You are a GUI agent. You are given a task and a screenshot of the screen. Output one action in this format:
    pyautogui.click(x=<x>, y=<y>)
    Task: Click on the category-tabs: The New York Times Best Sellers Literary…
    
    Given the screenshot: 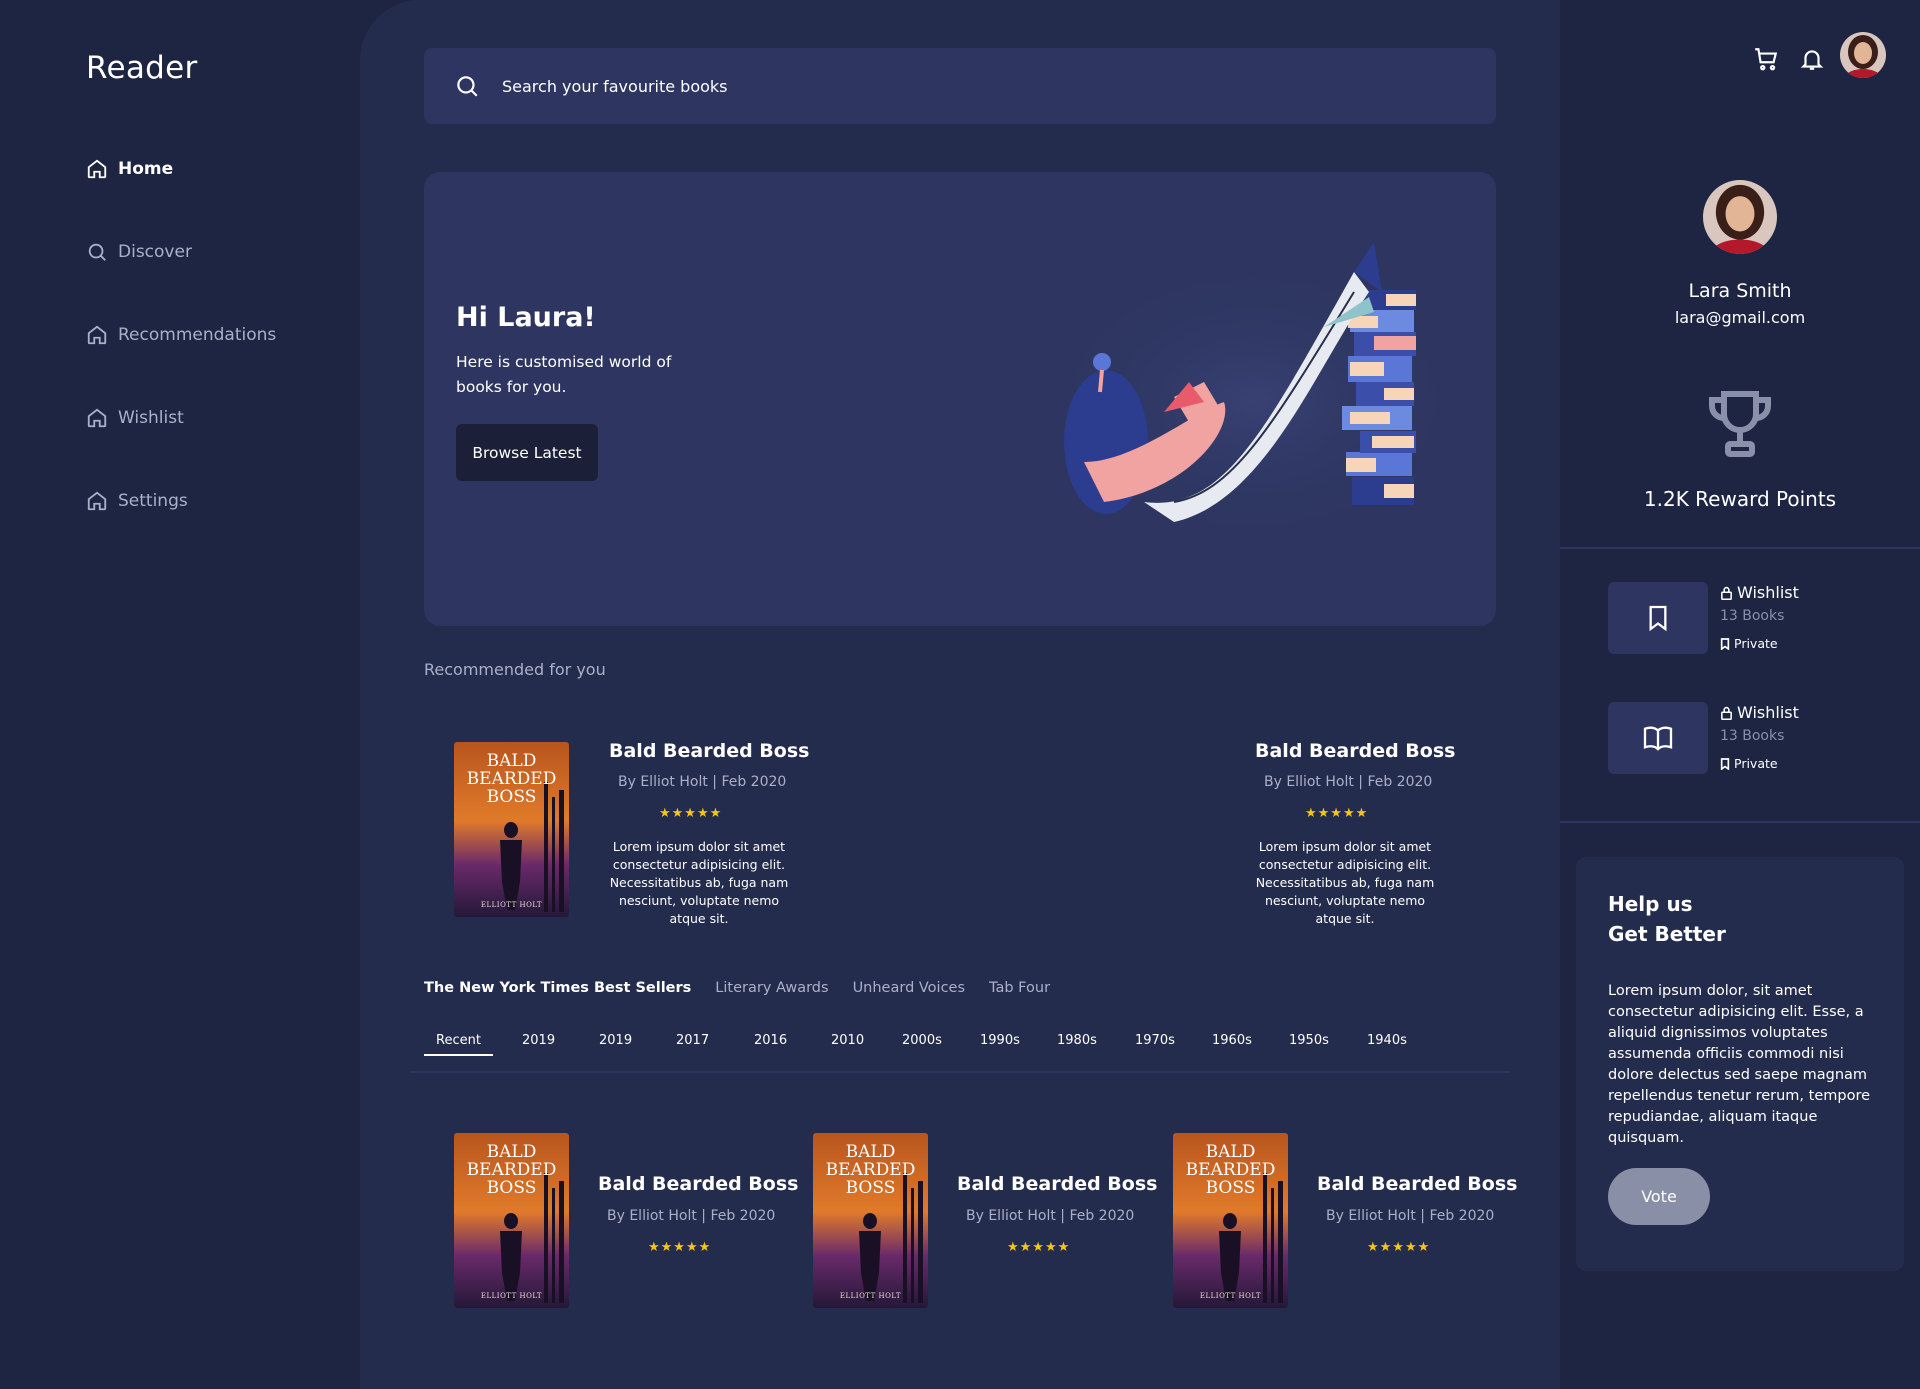 What is the action you would take?
    pyautogui.click(x=737, y=988)
    